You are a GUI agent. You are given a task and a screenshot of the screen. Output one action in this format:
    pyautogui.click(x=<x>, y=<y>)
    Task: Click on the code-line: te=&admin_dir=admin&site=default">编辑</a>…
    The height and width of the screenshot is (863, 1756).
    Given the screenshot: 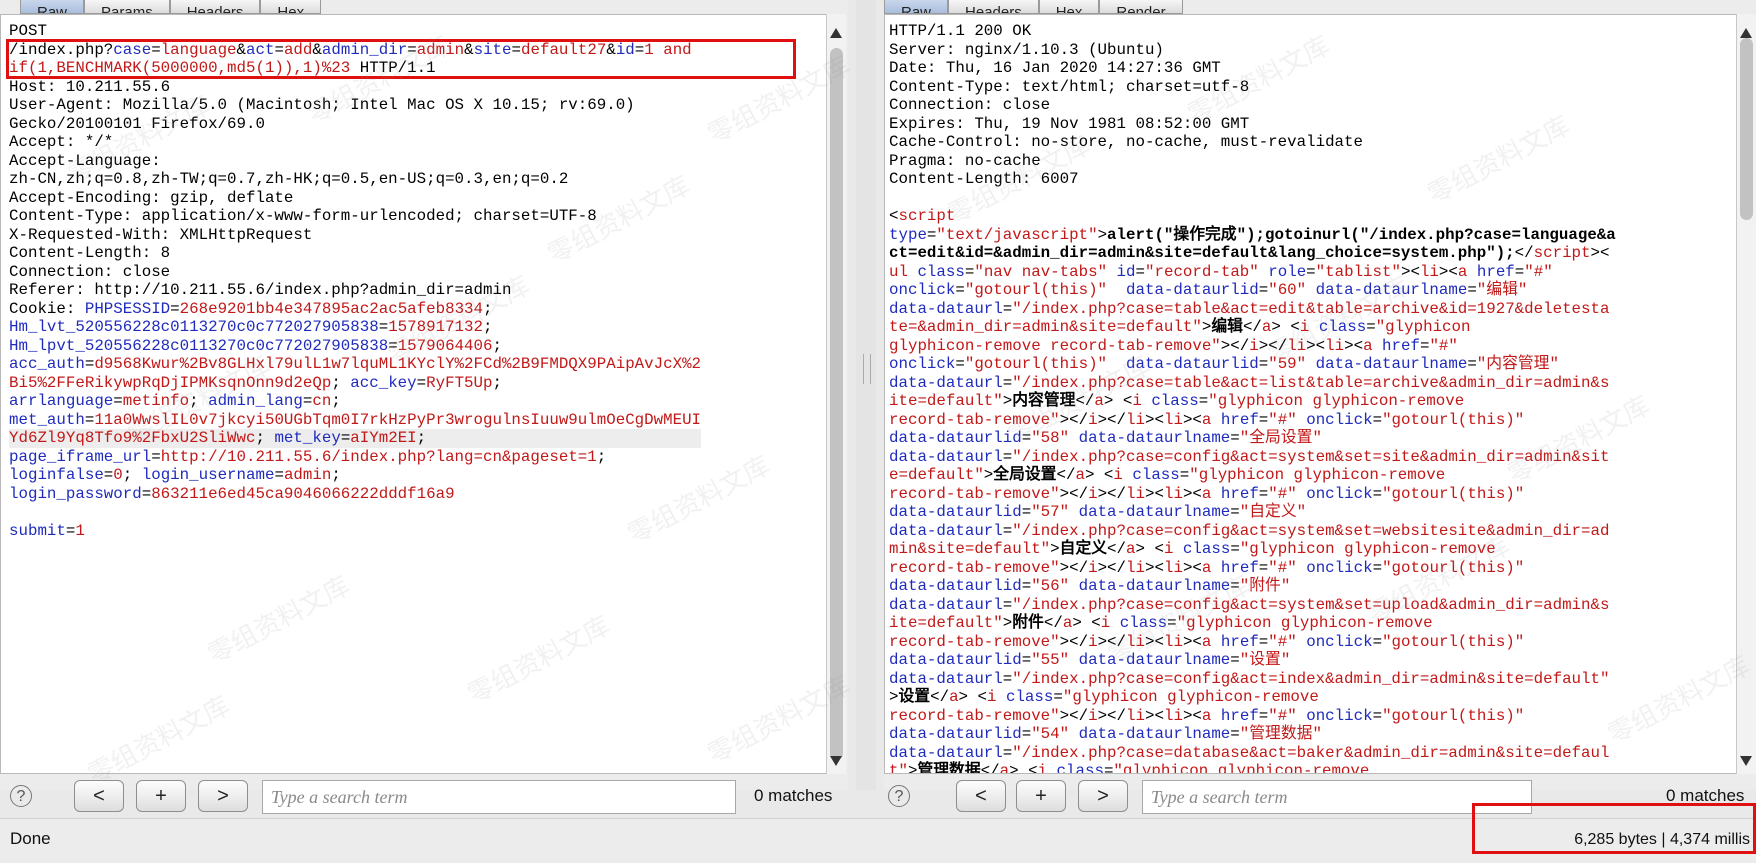 What is the action you would take?
    pyautogui.click(x=1252, y=327)
    